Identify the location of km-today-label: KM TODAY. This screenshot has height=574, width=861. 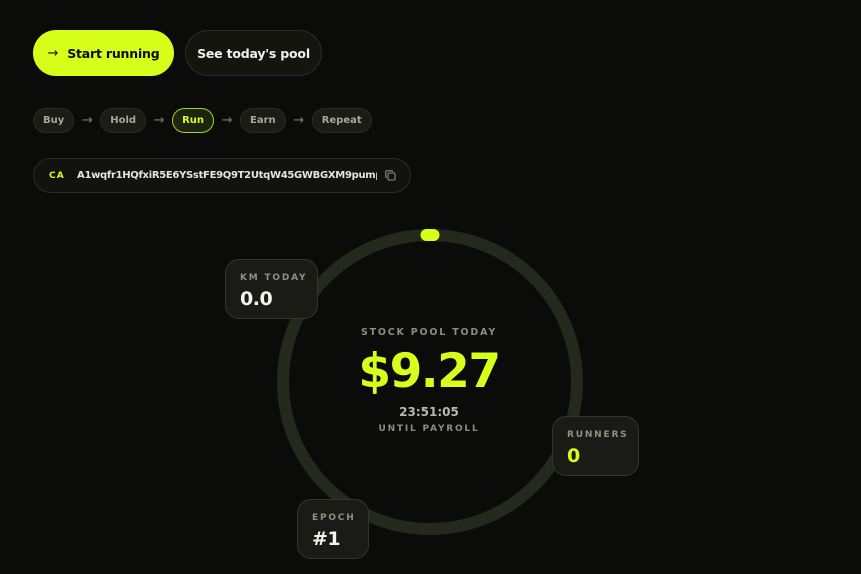
(274, 278).